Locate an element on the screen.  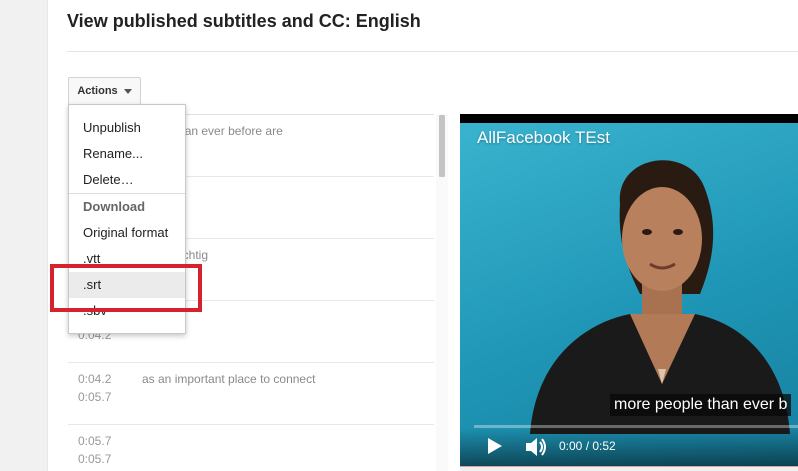
left-nav-gutter is located at coordinates (24, 235).